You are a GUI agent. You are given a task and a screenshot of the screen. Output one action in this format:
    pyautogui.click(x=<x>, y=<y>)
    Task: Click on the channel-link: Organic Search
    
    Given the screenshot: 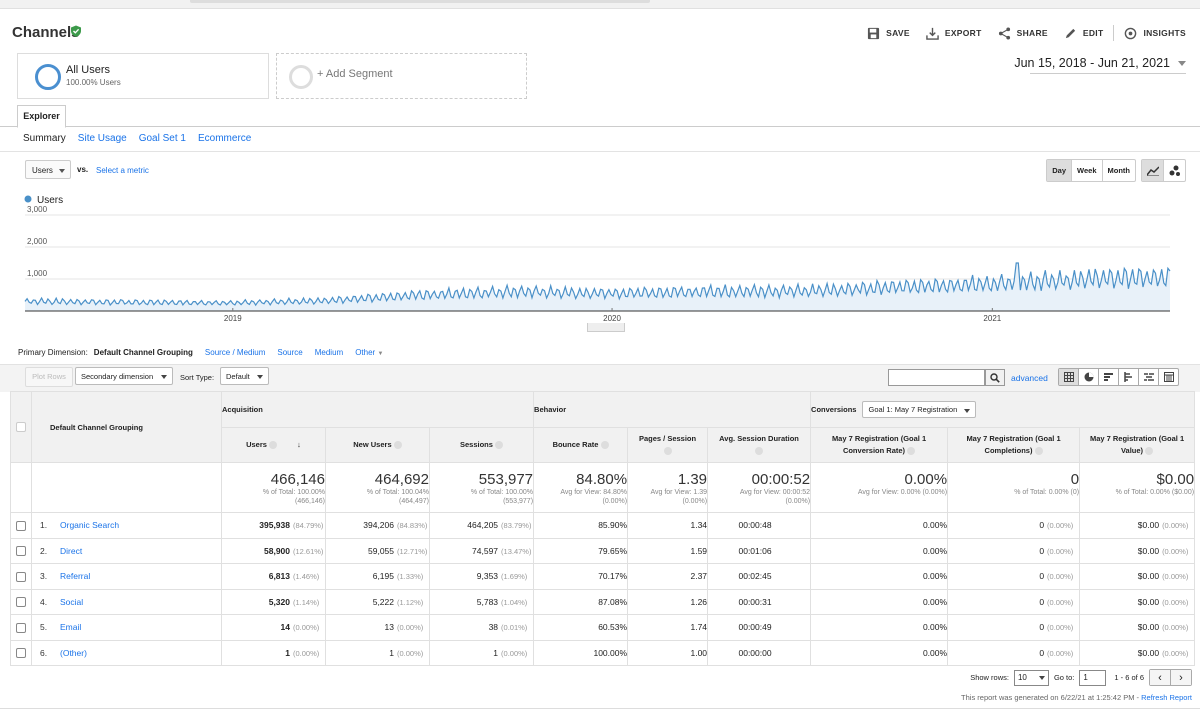 What is the action you would take?
    pyautogui.click(x=89, y=525)
    